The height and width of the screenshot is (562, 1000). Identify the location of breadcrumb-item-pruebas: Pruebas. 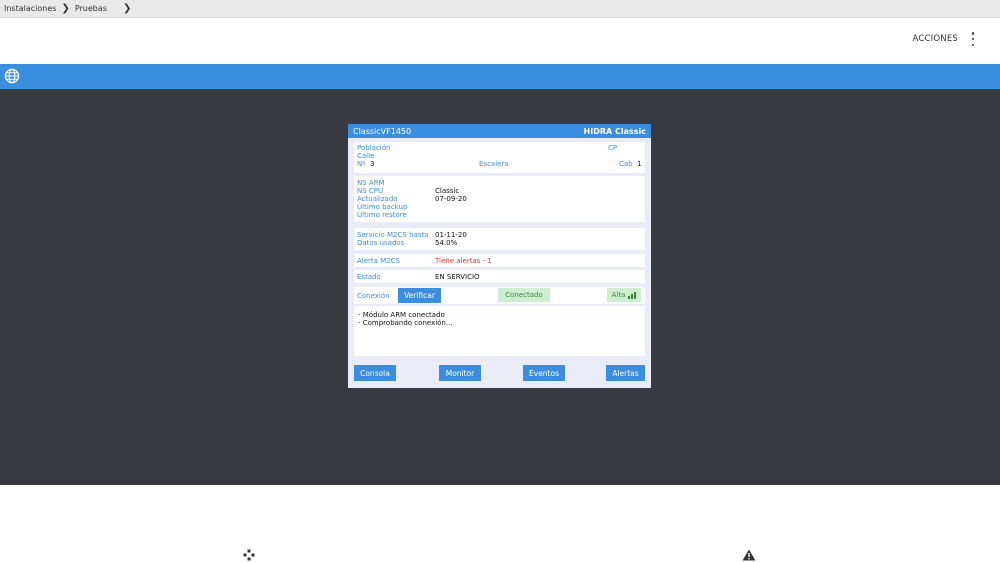
(91, 8).